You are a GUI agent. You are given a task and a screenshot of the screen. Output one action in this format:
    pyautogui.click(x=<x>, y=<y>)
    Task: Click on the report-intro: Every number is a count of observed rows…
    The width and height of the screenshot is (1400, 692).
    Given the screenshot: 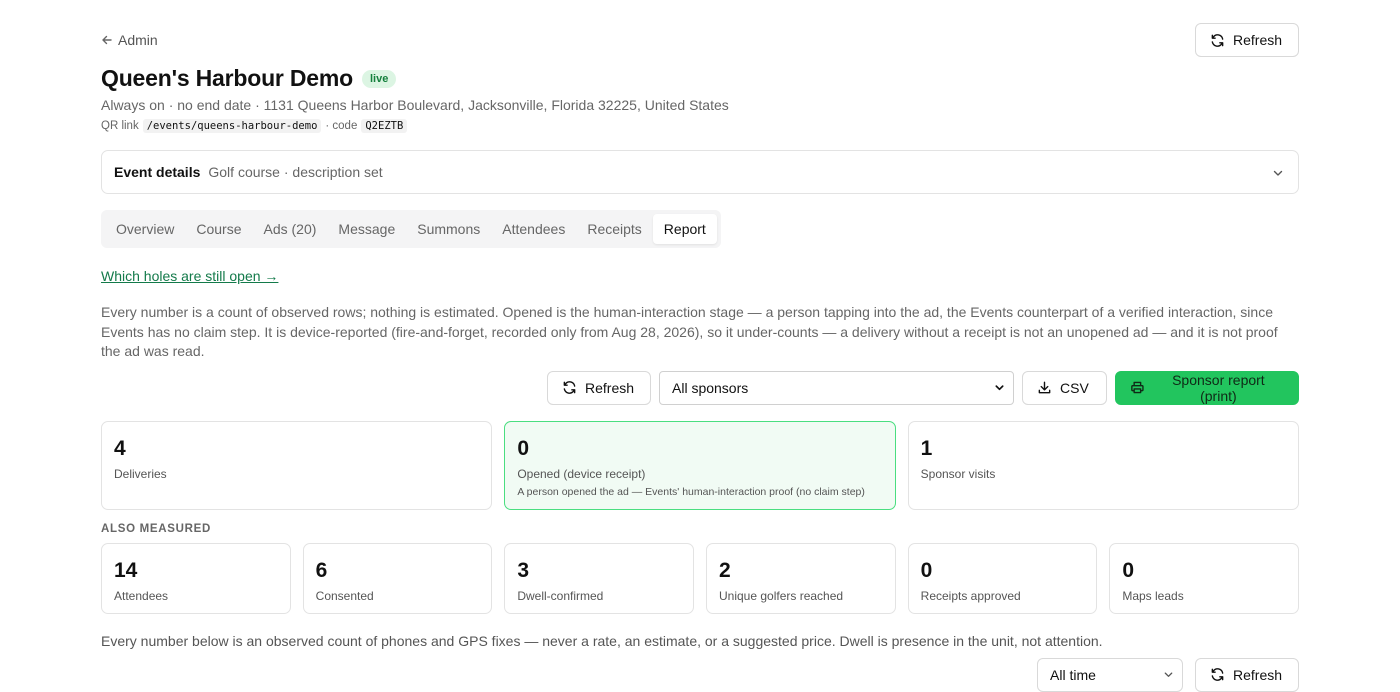 What is the action you would take?
    pyautogui.click(x=689, y=331)
    